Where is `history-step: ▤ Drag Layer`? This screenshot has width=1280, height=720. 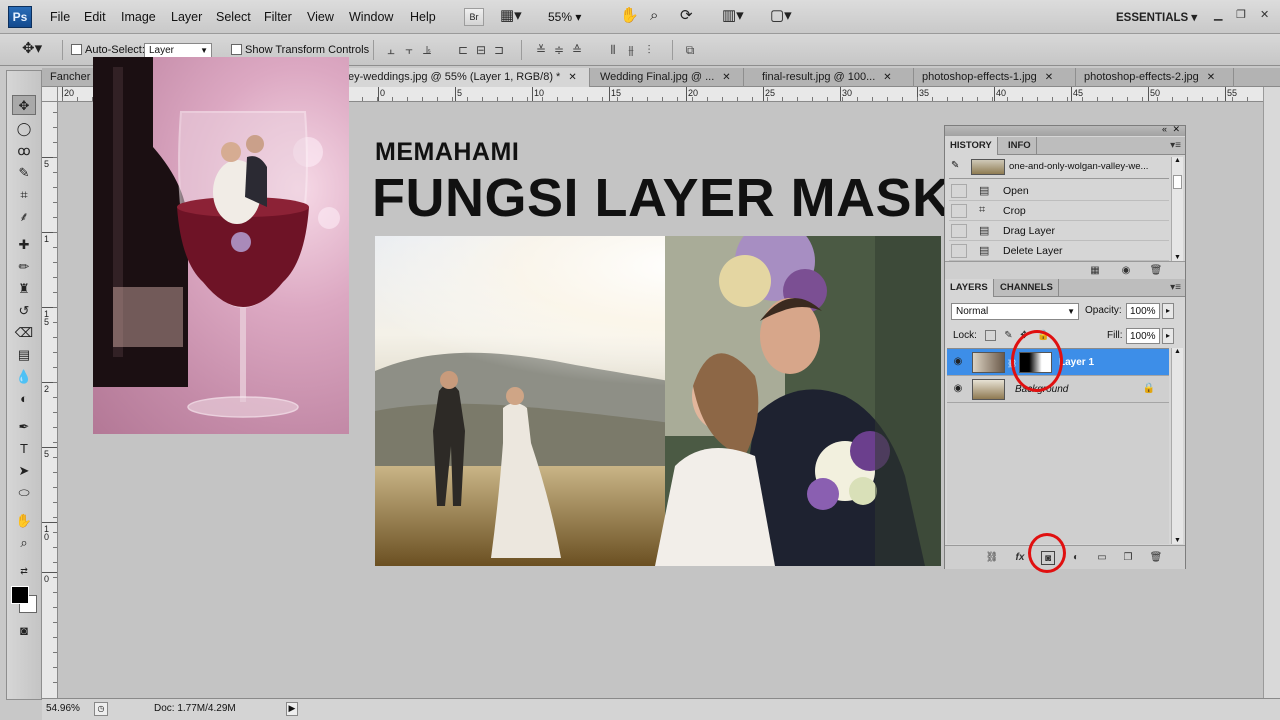
history-step: ▤ Drag Layer is located at coordinates (1059, 231).